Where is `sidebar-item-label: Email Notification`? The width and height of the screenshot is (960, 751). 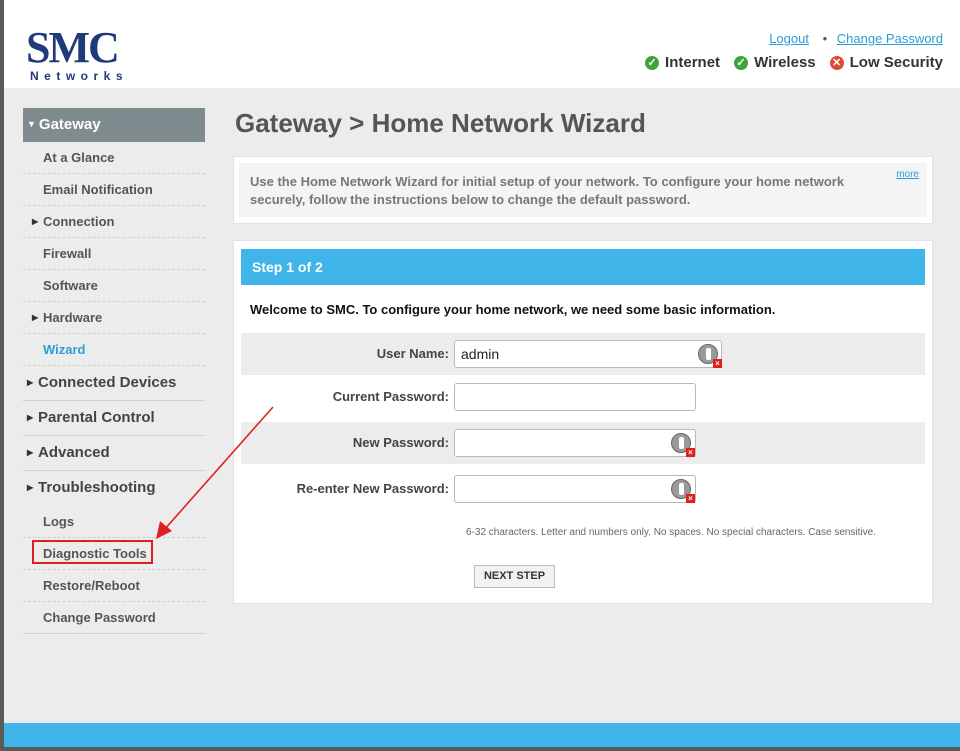
sidebar-item-label: Email Notification is located at coordinates (98, 189).